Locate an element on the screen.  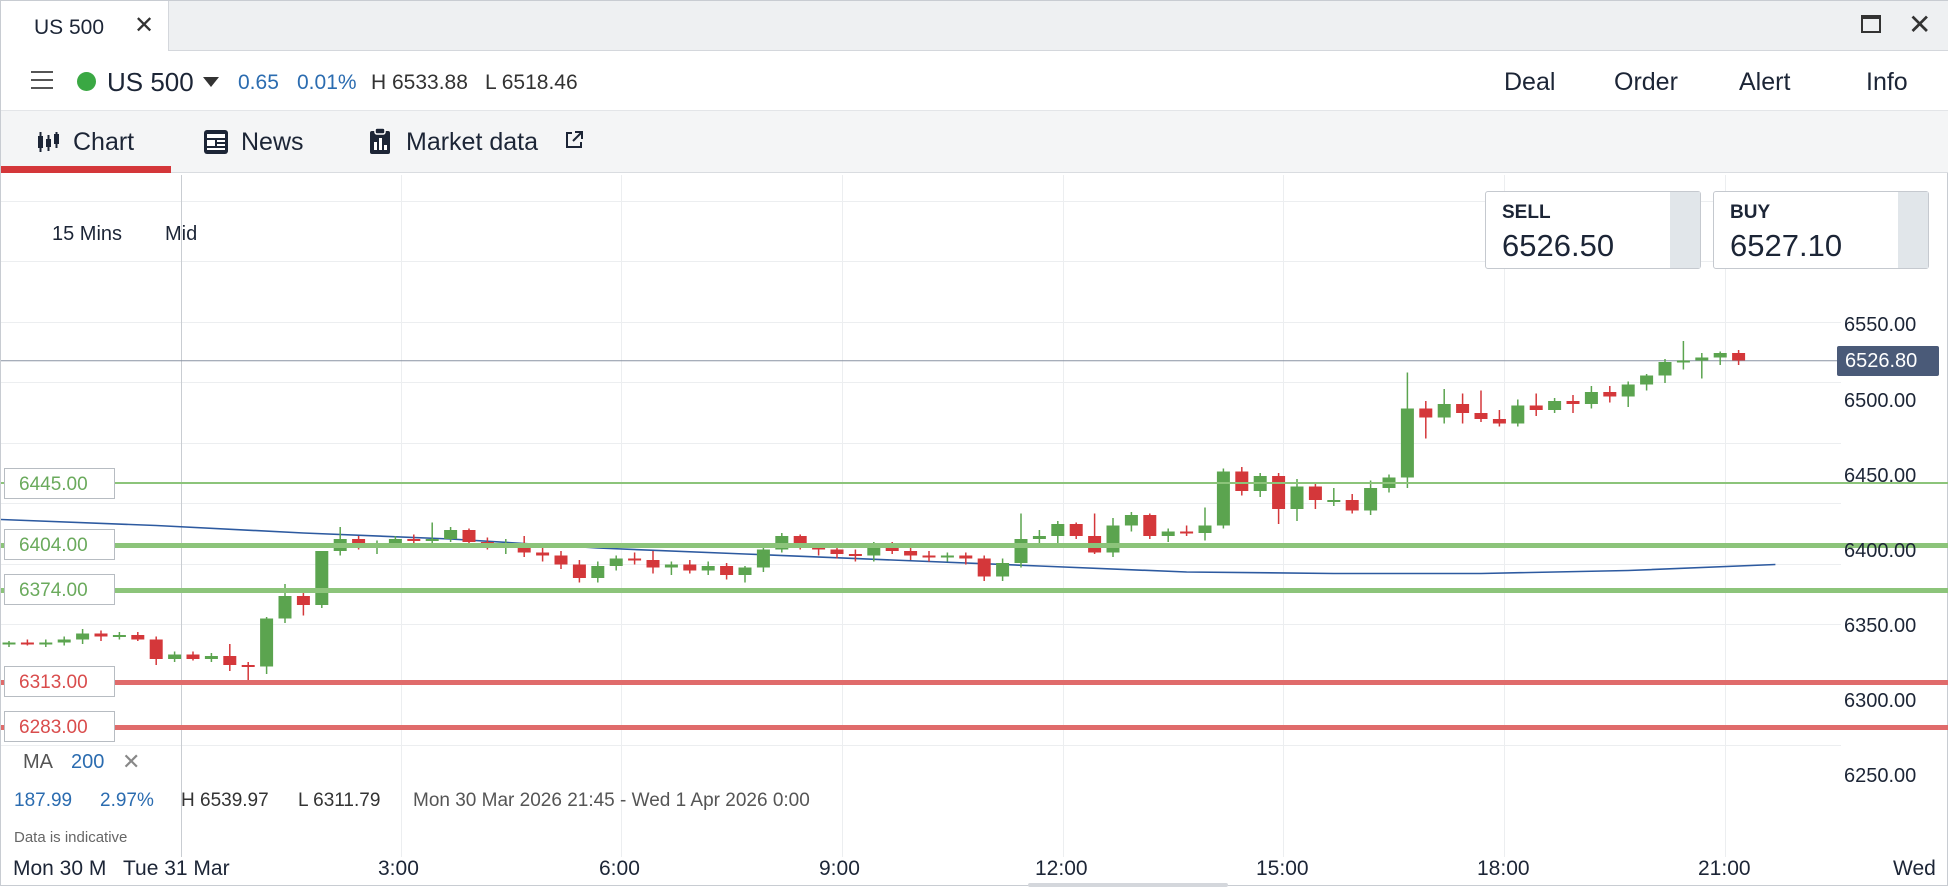
tab-market-data: Market data is located at coordinates (481, 142).